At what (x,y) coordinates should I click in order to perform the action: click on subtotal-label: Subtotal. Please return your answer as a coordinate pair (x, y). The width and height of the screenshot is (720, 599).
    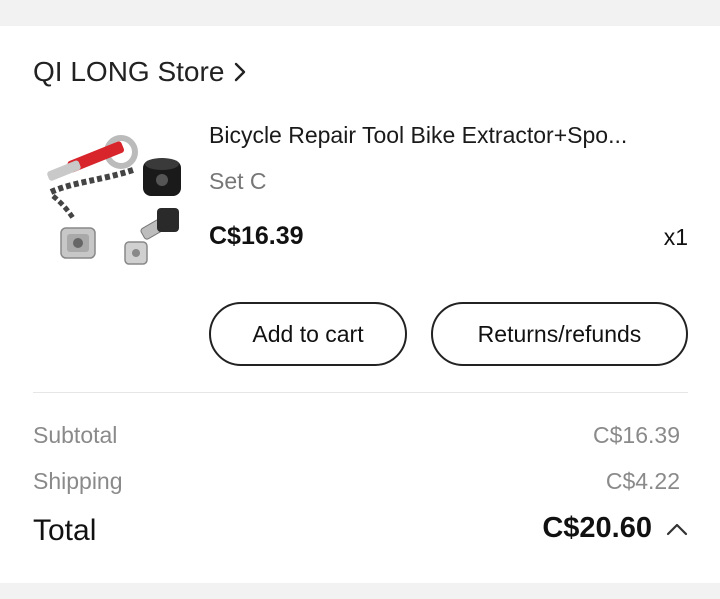
    Looking at the image, I should click on (75, 435).